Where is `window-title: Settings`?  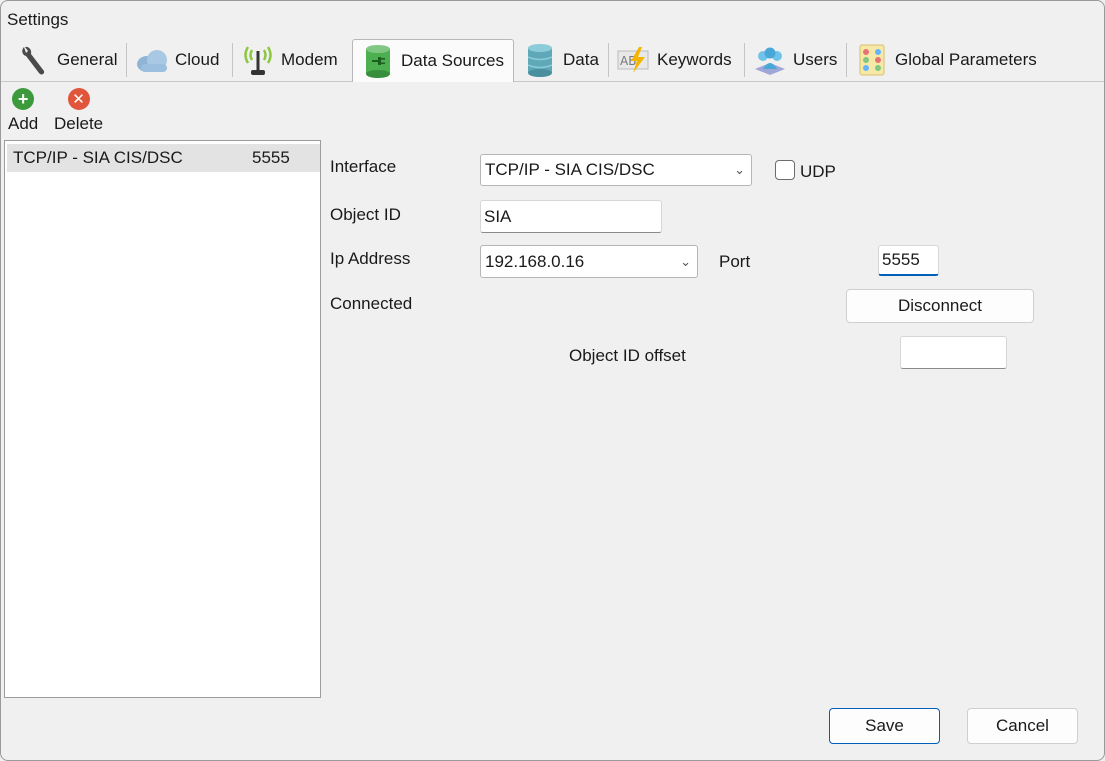
window-title: Settings is located at coordinates (38, 19).